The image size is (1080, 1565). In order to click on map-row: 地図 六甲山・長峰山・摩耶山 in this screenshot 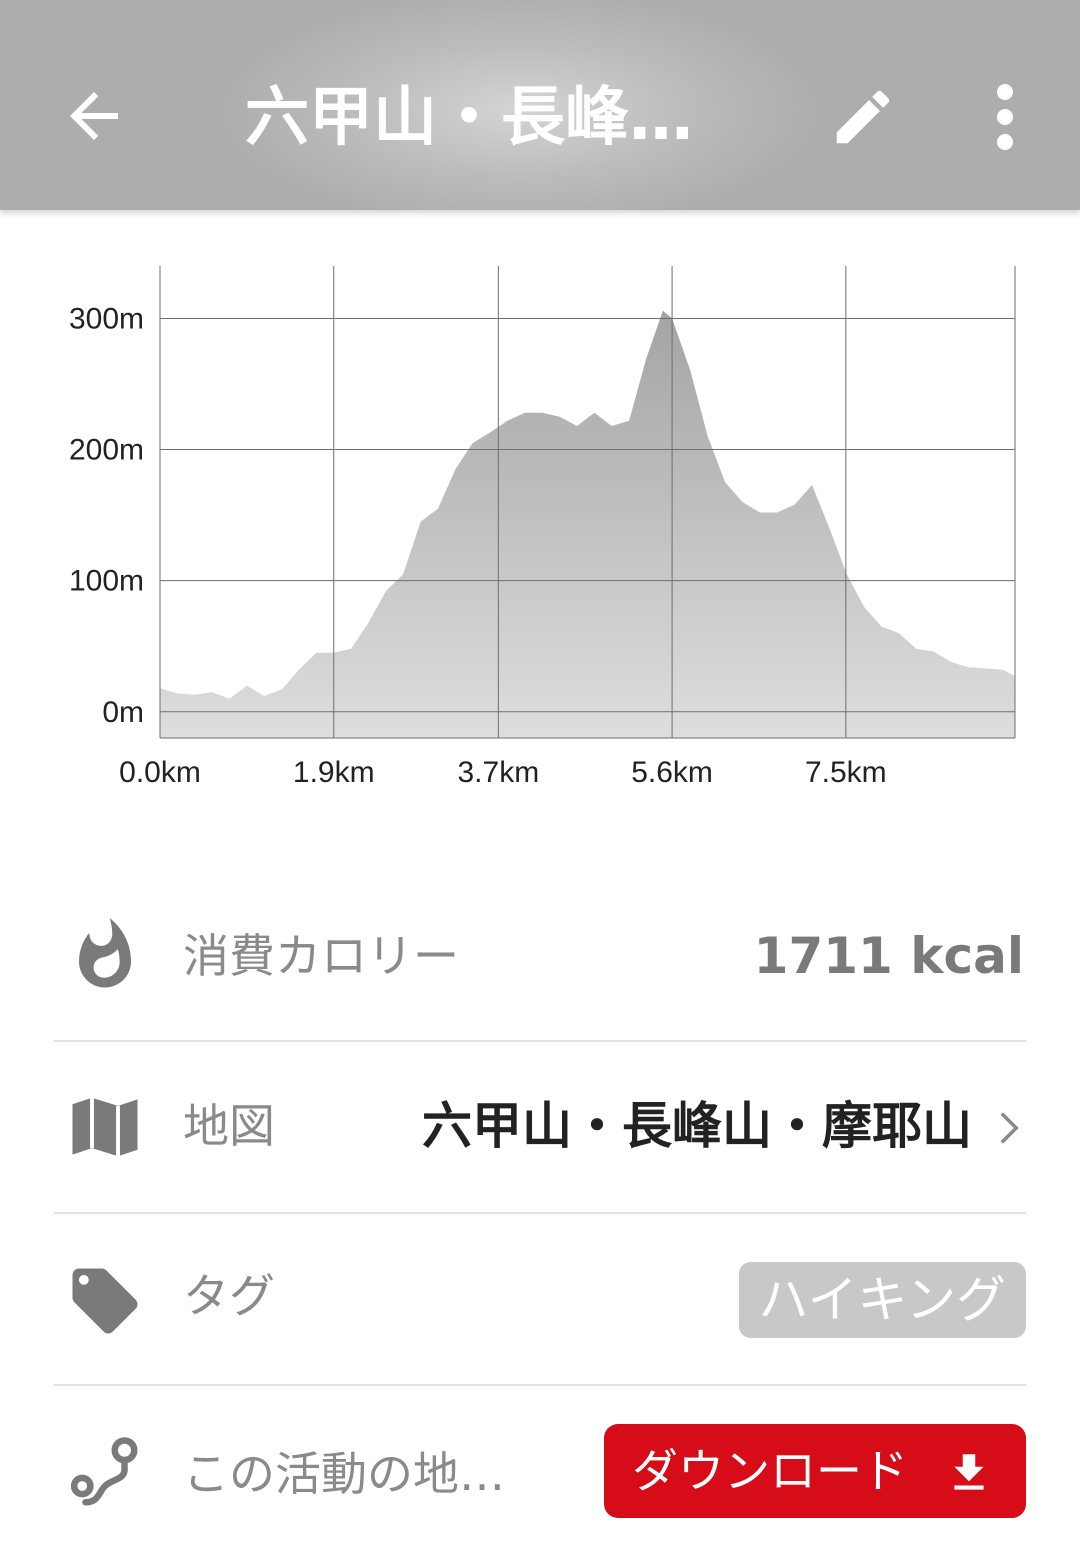, I will do `click(540, 1134)`.